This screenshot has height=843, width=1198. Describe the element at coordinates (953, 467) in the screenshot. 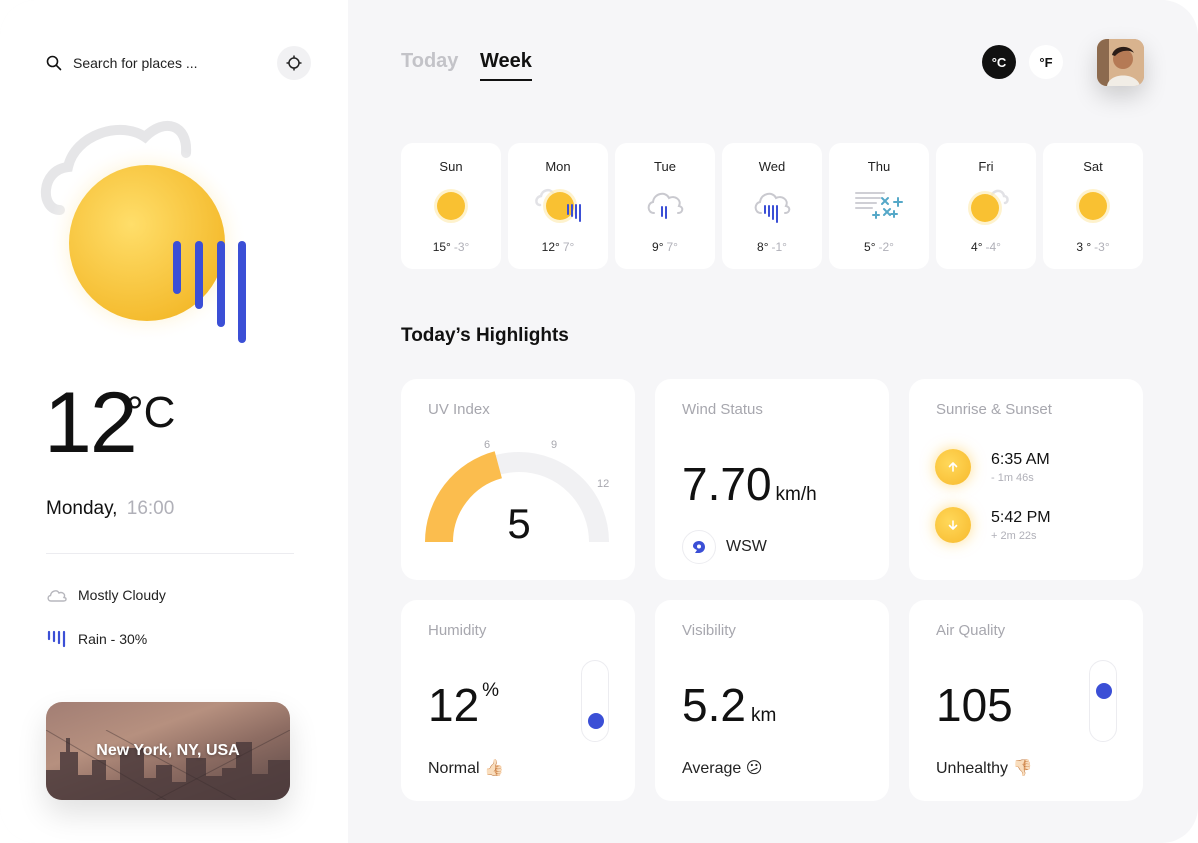

I see `arrow-up-icon` at that location.